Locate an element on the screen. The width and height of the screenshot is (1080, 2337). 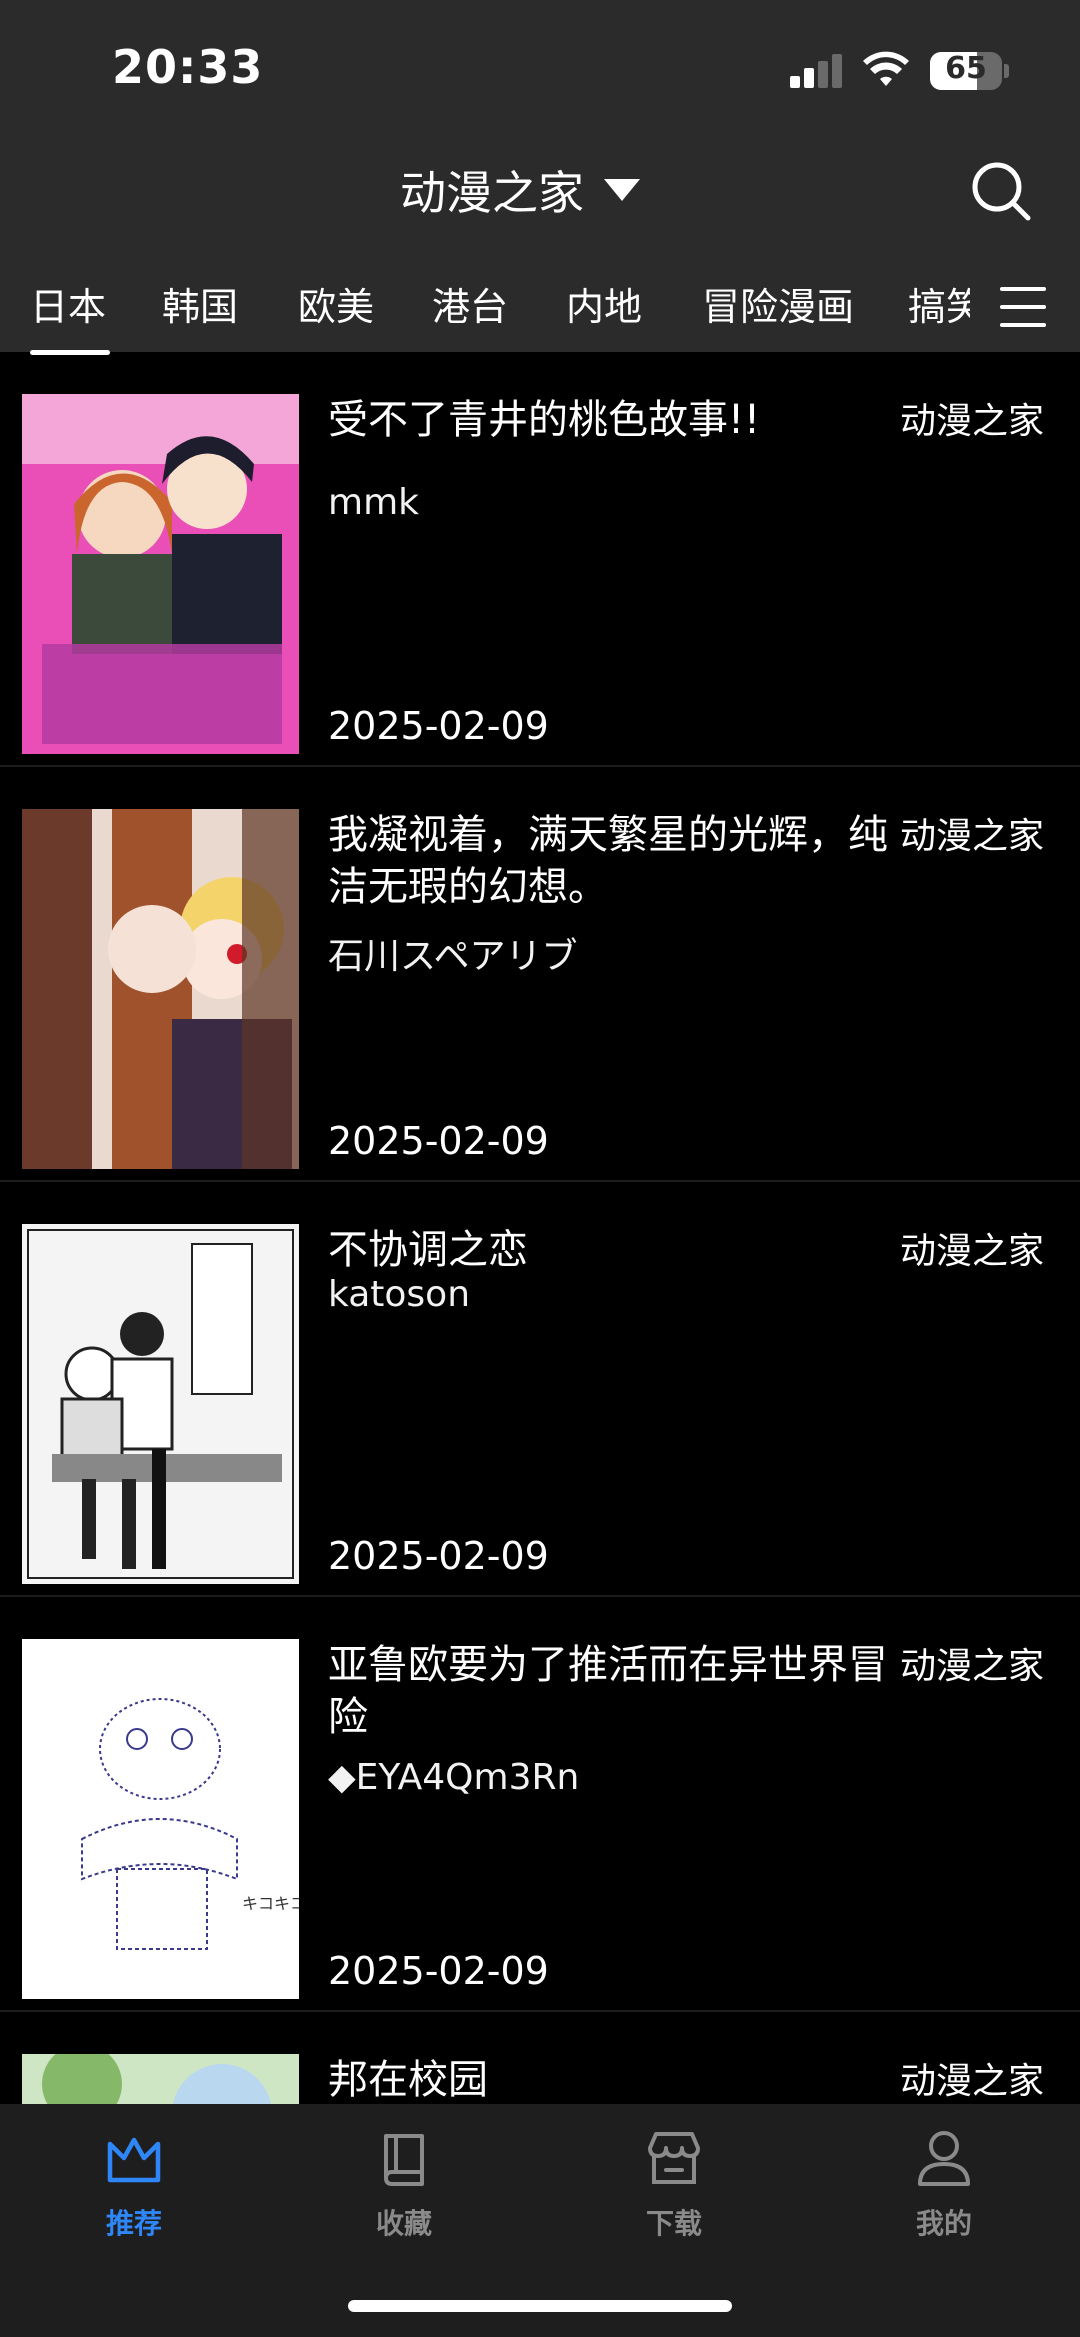
battery-indicator: 65 is located at coordinates (970, 71).